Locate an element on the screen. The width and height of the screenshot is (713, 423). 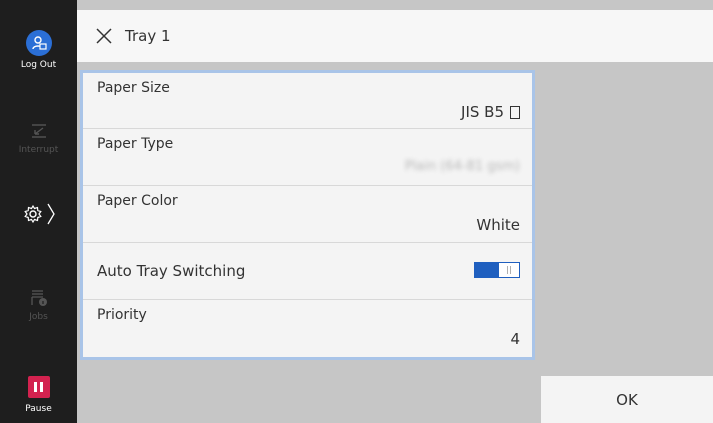
settings-button is located at coordinates (38, 214).